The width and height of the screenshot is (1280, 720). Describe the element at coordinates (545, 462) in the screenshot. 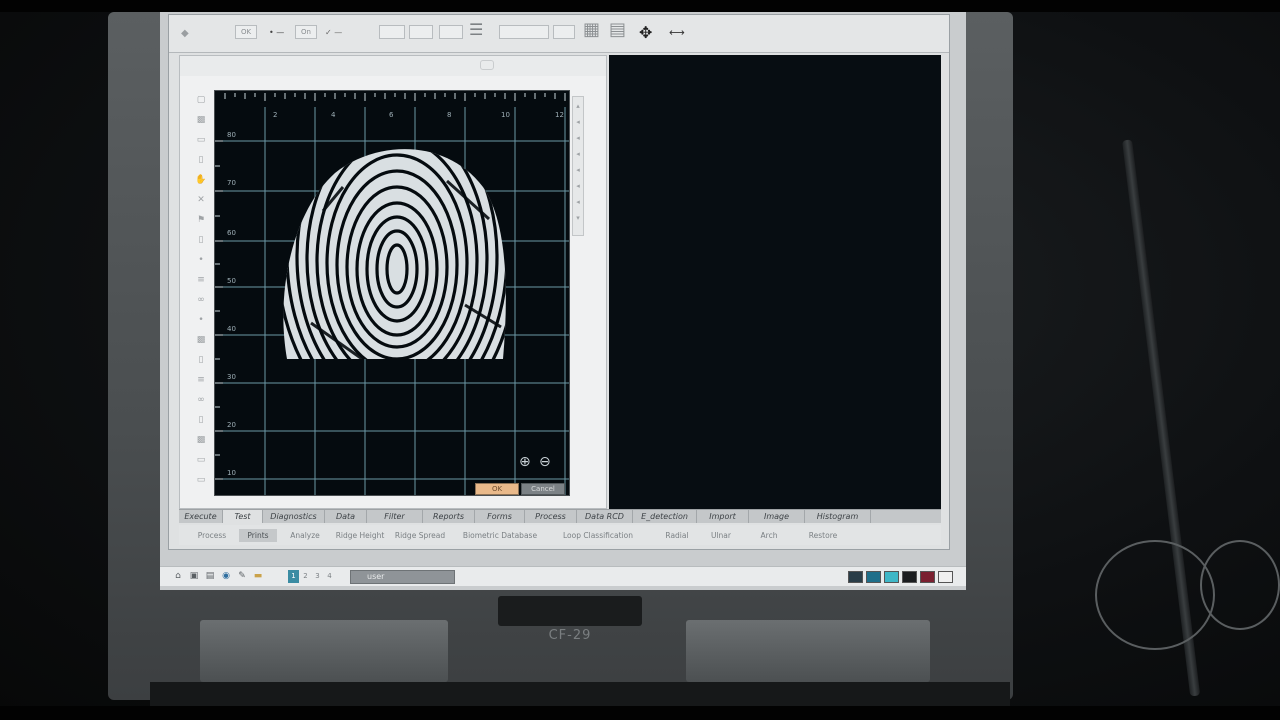

I see `zoom-out-icon: ⊖` at that location.